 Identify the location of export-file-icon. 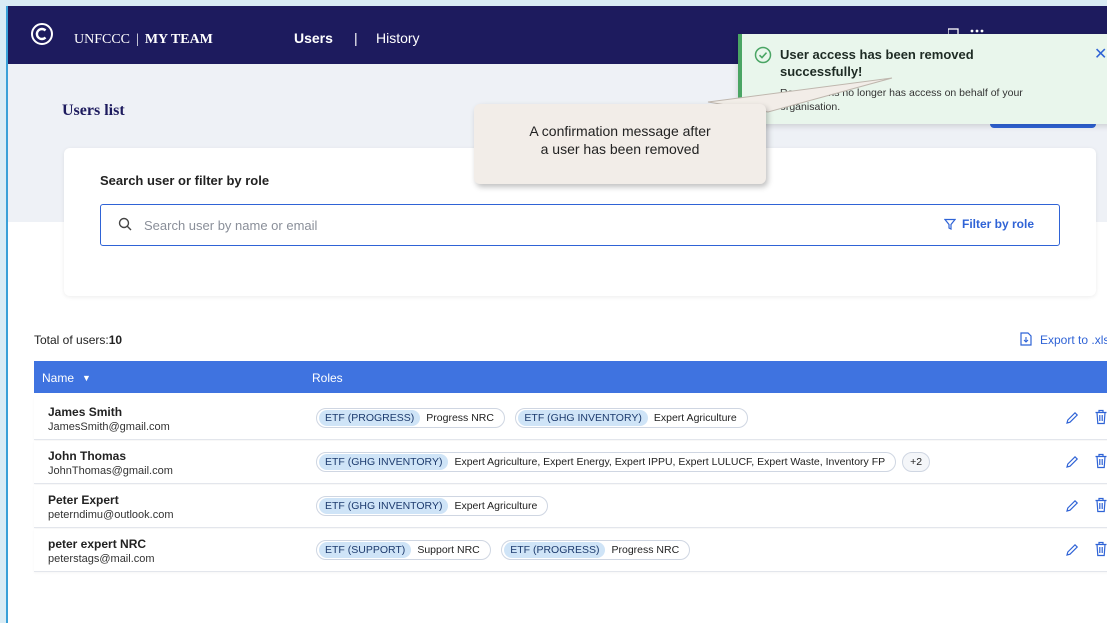
(1026, 340).